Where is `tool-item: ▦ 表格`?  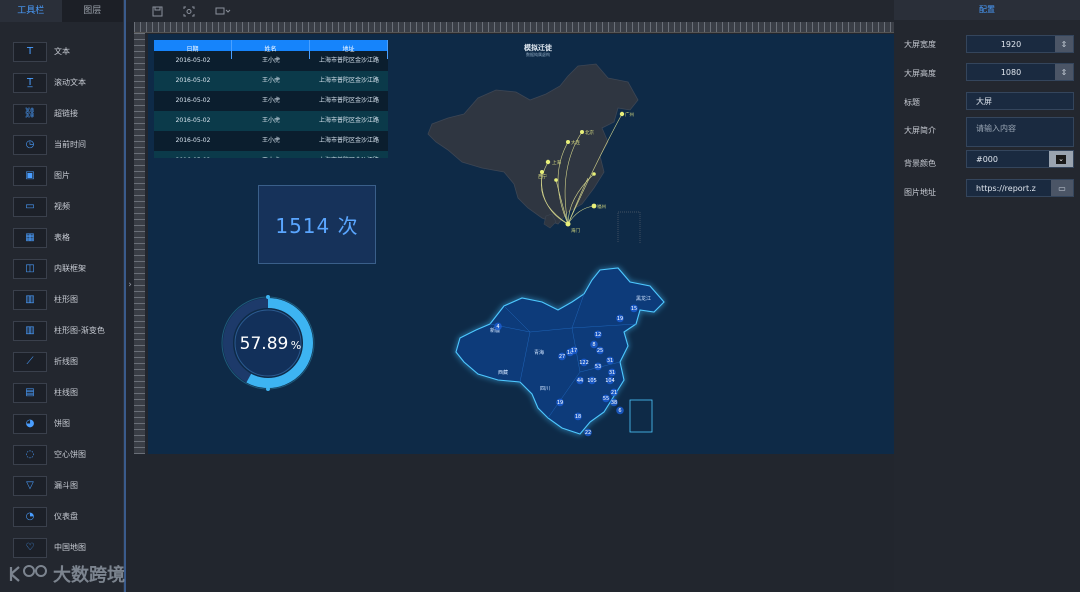
tool-item: ▦ 表格 is located at coordinates (61, 237).